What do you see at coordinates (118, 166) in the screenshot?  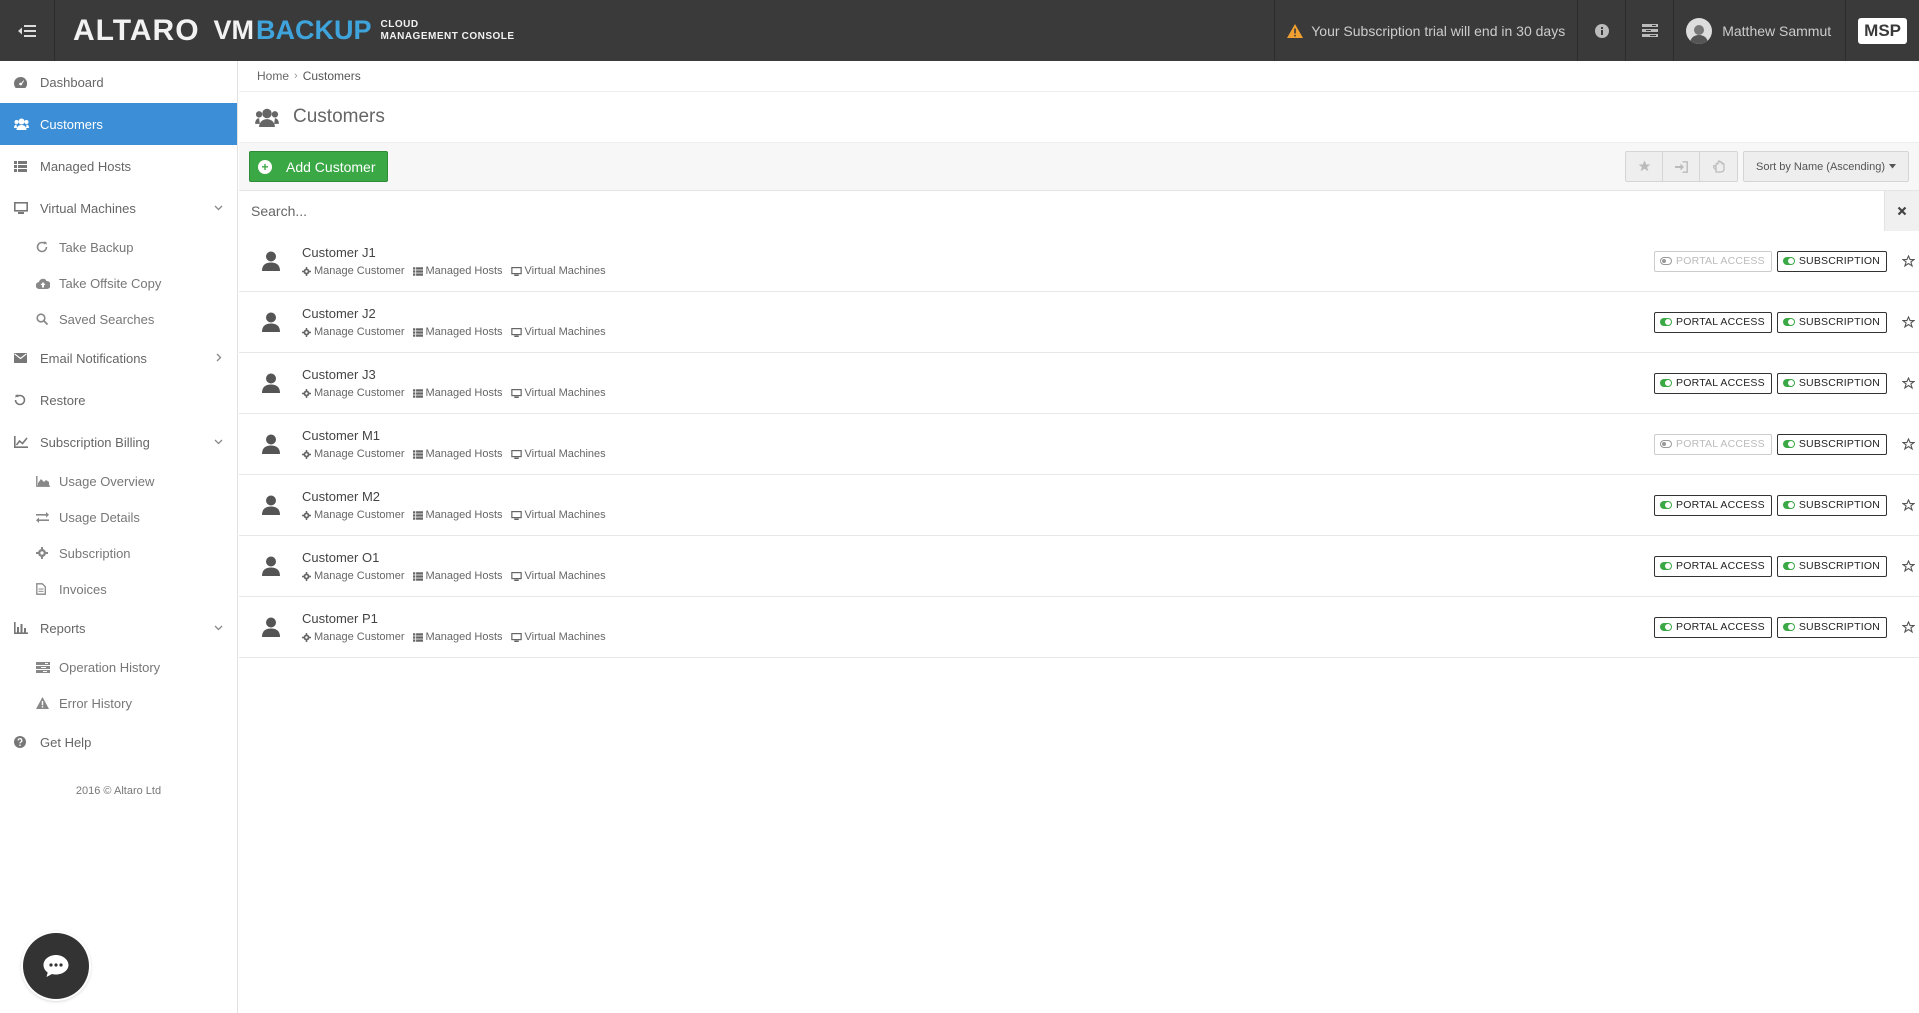 I see `sidebar-item-managed-hosts: Managed Hosts` at bounding box center [118, 166].